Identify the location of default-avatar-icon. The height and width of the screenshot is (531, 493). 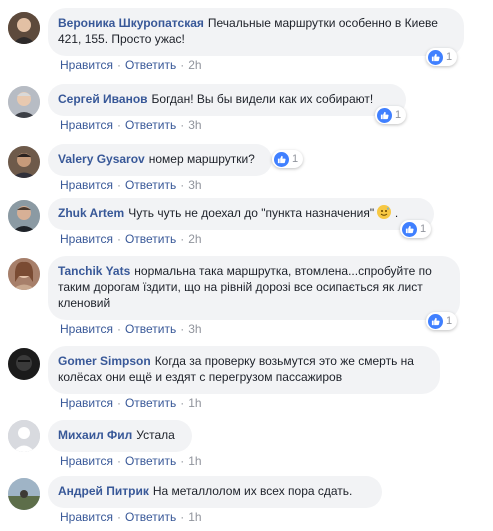
(24, 436).